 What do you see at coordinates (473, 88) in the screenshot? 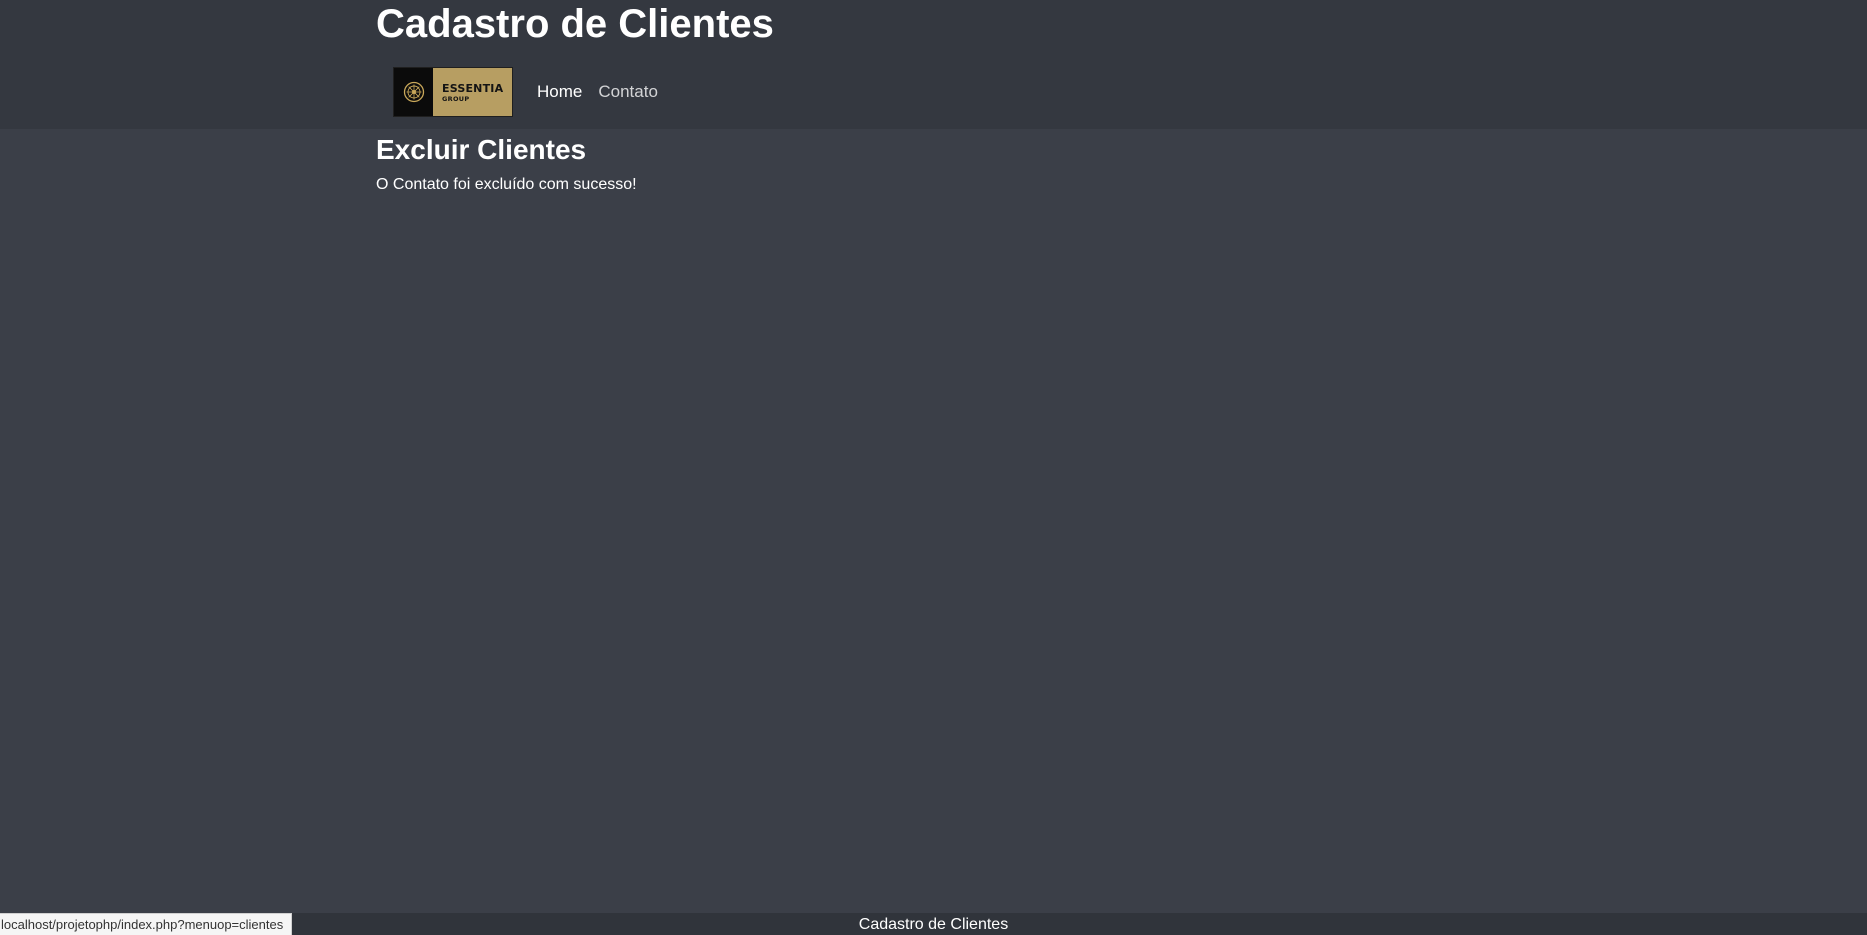
I see `brand-name: ESSENTIA` at bounding box center [473, 88].